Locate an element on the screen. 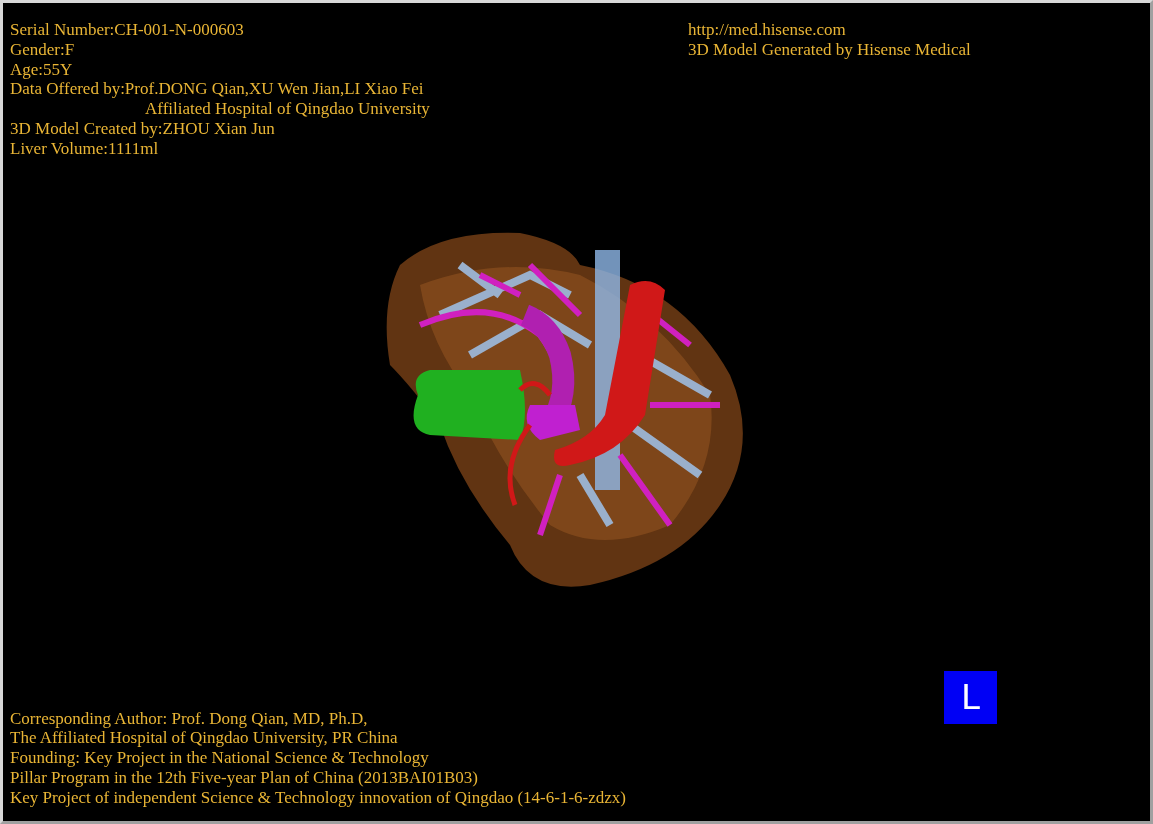 The height and width of the screenshot is (824, 1153). site-text: 3D Model Generated by Hisense Medical is located at coordinates (830, 49).